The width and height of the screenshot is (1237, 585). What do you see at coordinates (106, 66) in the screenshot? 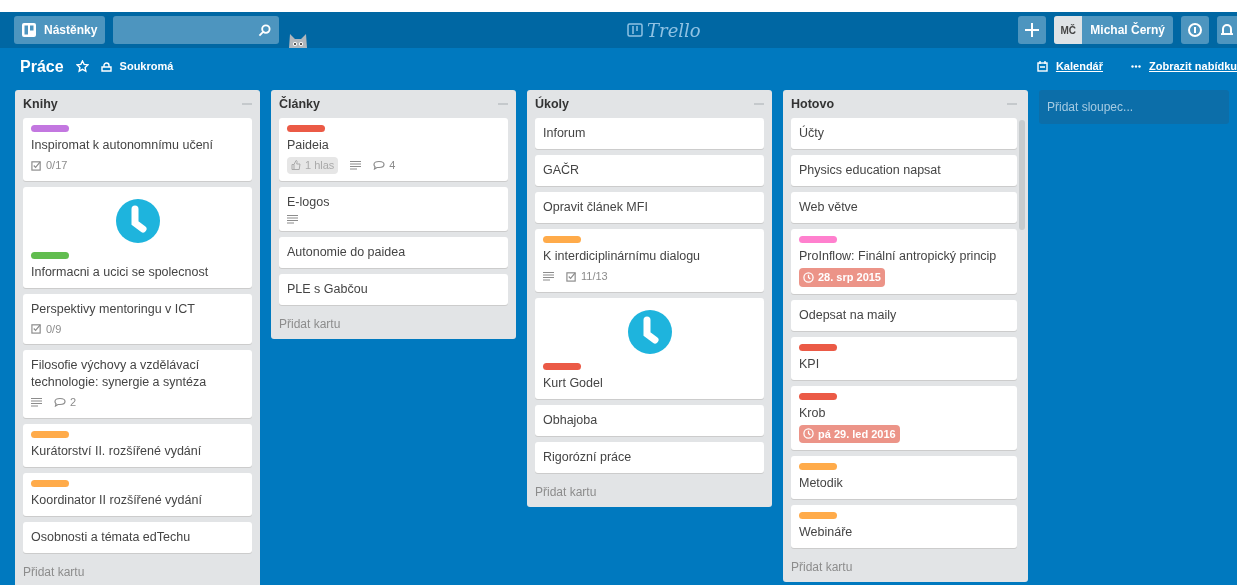
I see `lock-icon` at bounding box center [106, 66].